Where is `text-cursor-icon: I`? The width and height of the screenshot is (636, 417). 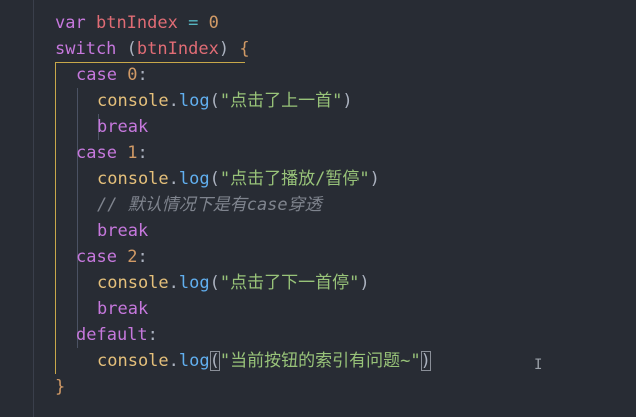
text-cursor-icon: I is located at coordinates (538, 365).